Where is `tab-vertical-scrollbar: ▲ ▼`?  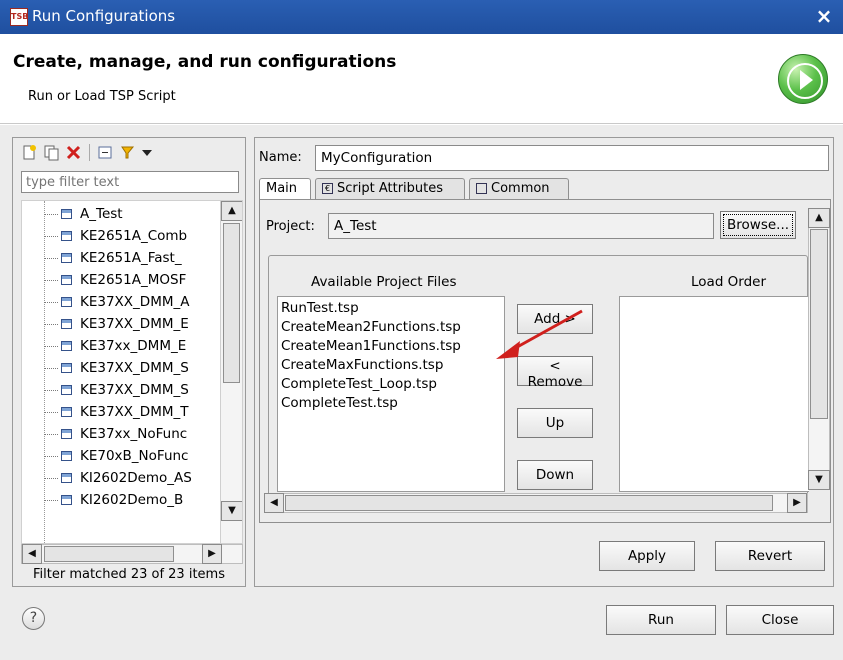
tab-vertical-scrollbar: ▲ ▼ is located at coordinates (819, 349).